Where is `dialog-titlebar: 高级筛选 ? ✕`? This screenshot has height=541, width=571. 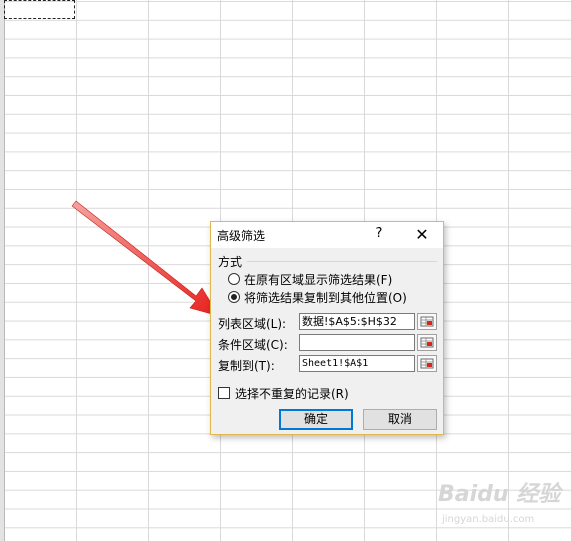 dialog-titlebar: 高级筛选 ? ✕ is located at coordinates (327, 235).